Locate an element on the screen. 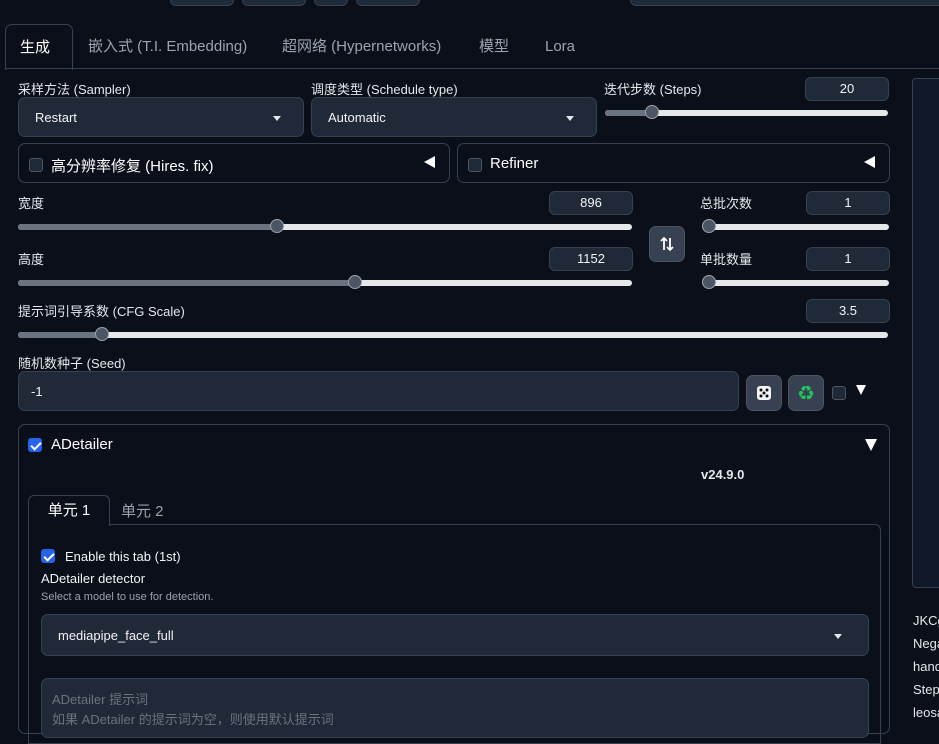 This screenshot has height=744, width=939. steps-input: 20 is located at coordinates (847, 89).